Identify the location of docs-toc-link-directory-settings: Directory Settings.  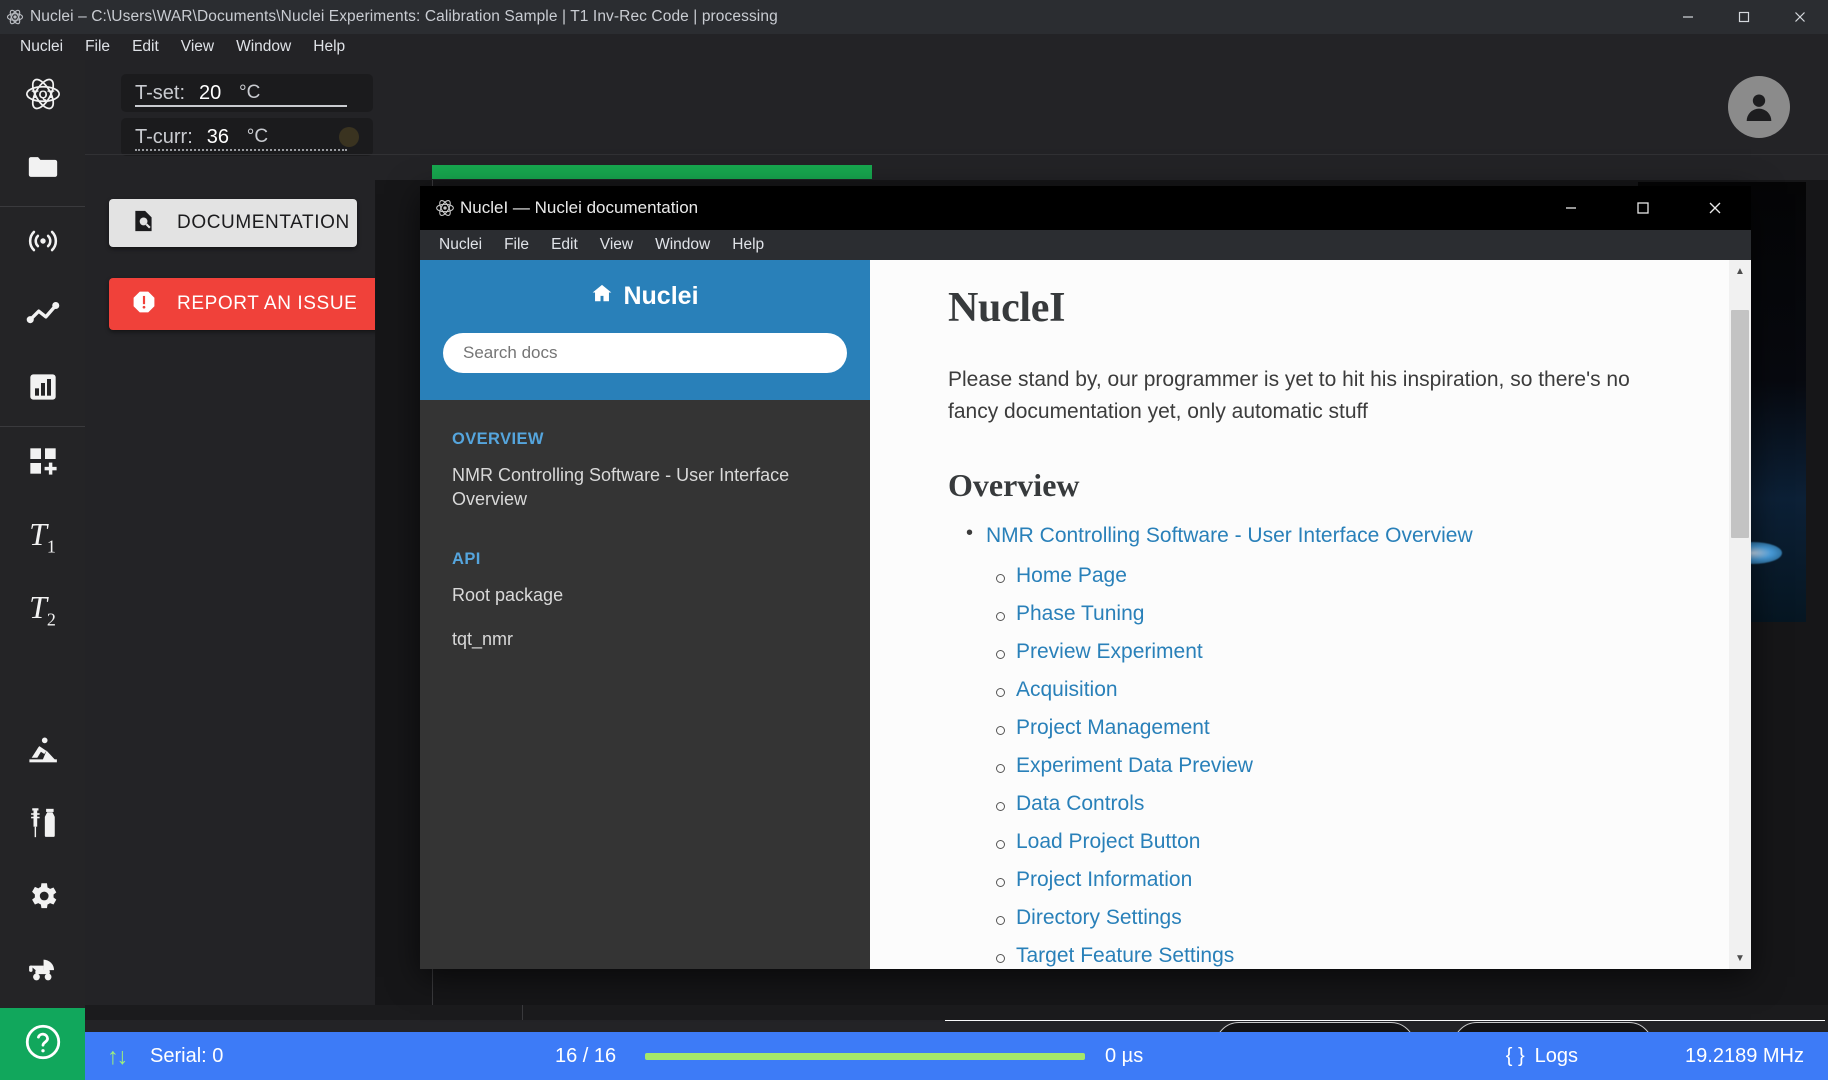
(1099, 917).